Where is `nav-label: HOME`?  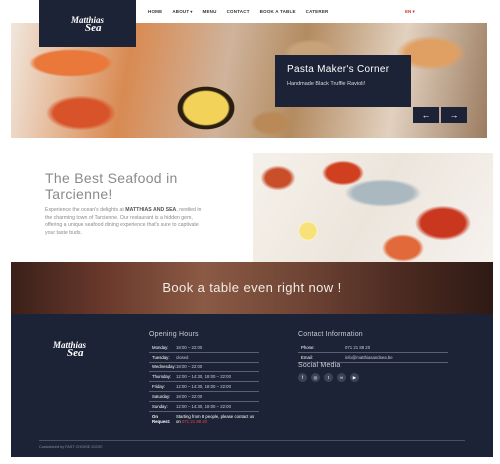
nav-label: HOME is located at coordinates (155, 11).